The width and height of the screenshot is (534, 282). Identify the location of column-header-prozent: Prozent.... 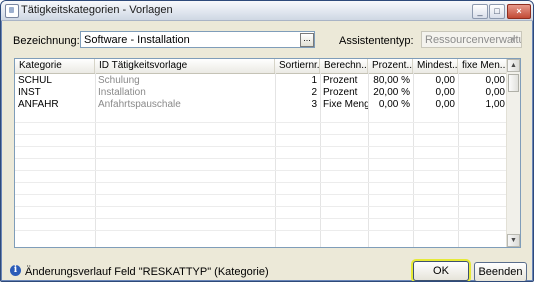
(390, 66).